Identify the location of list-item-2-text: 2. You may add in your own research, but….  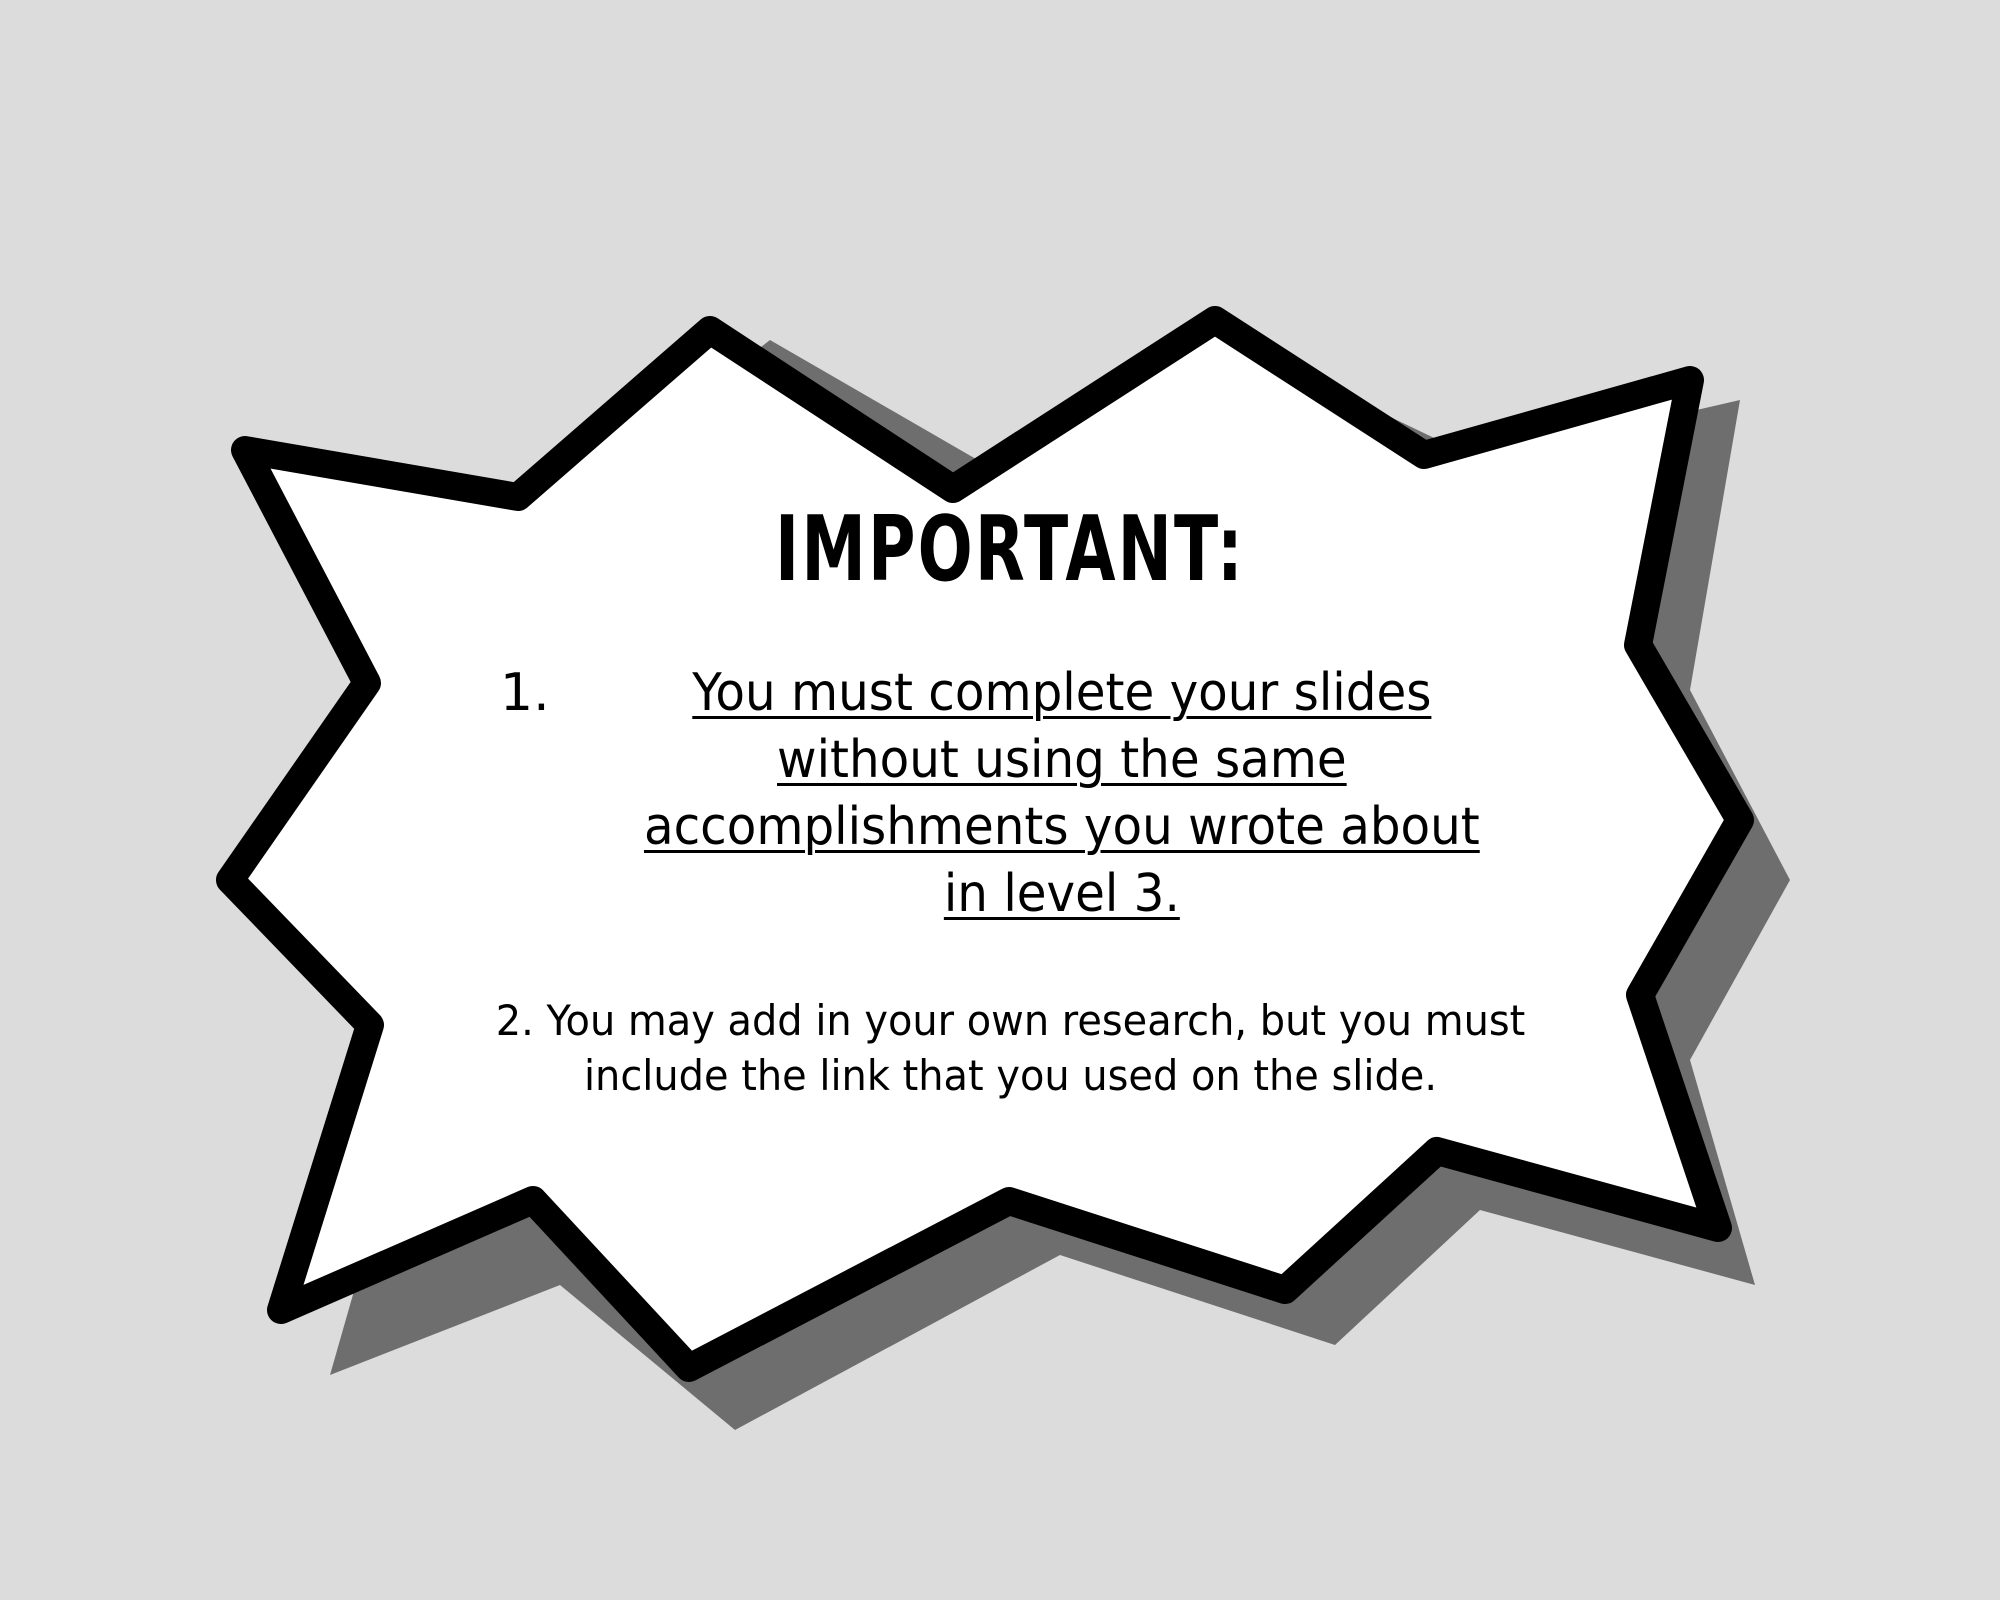
(1010, 1048).